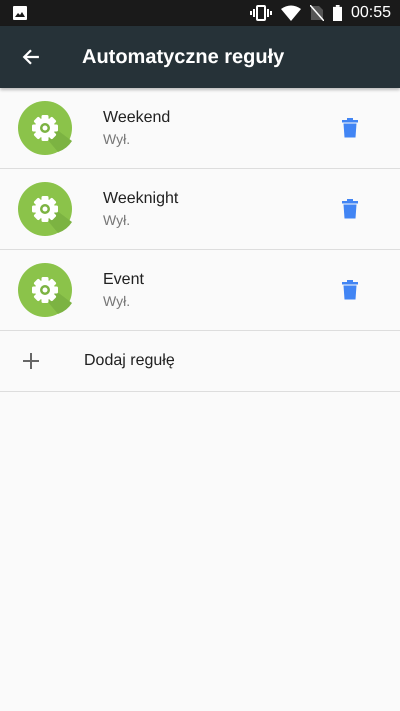 The height and width of the screenshot is (711, 400). What do you see at coordinates (290, 13) in the screenshot?
I see `wifi-icon` at bounding box center [290, 13].